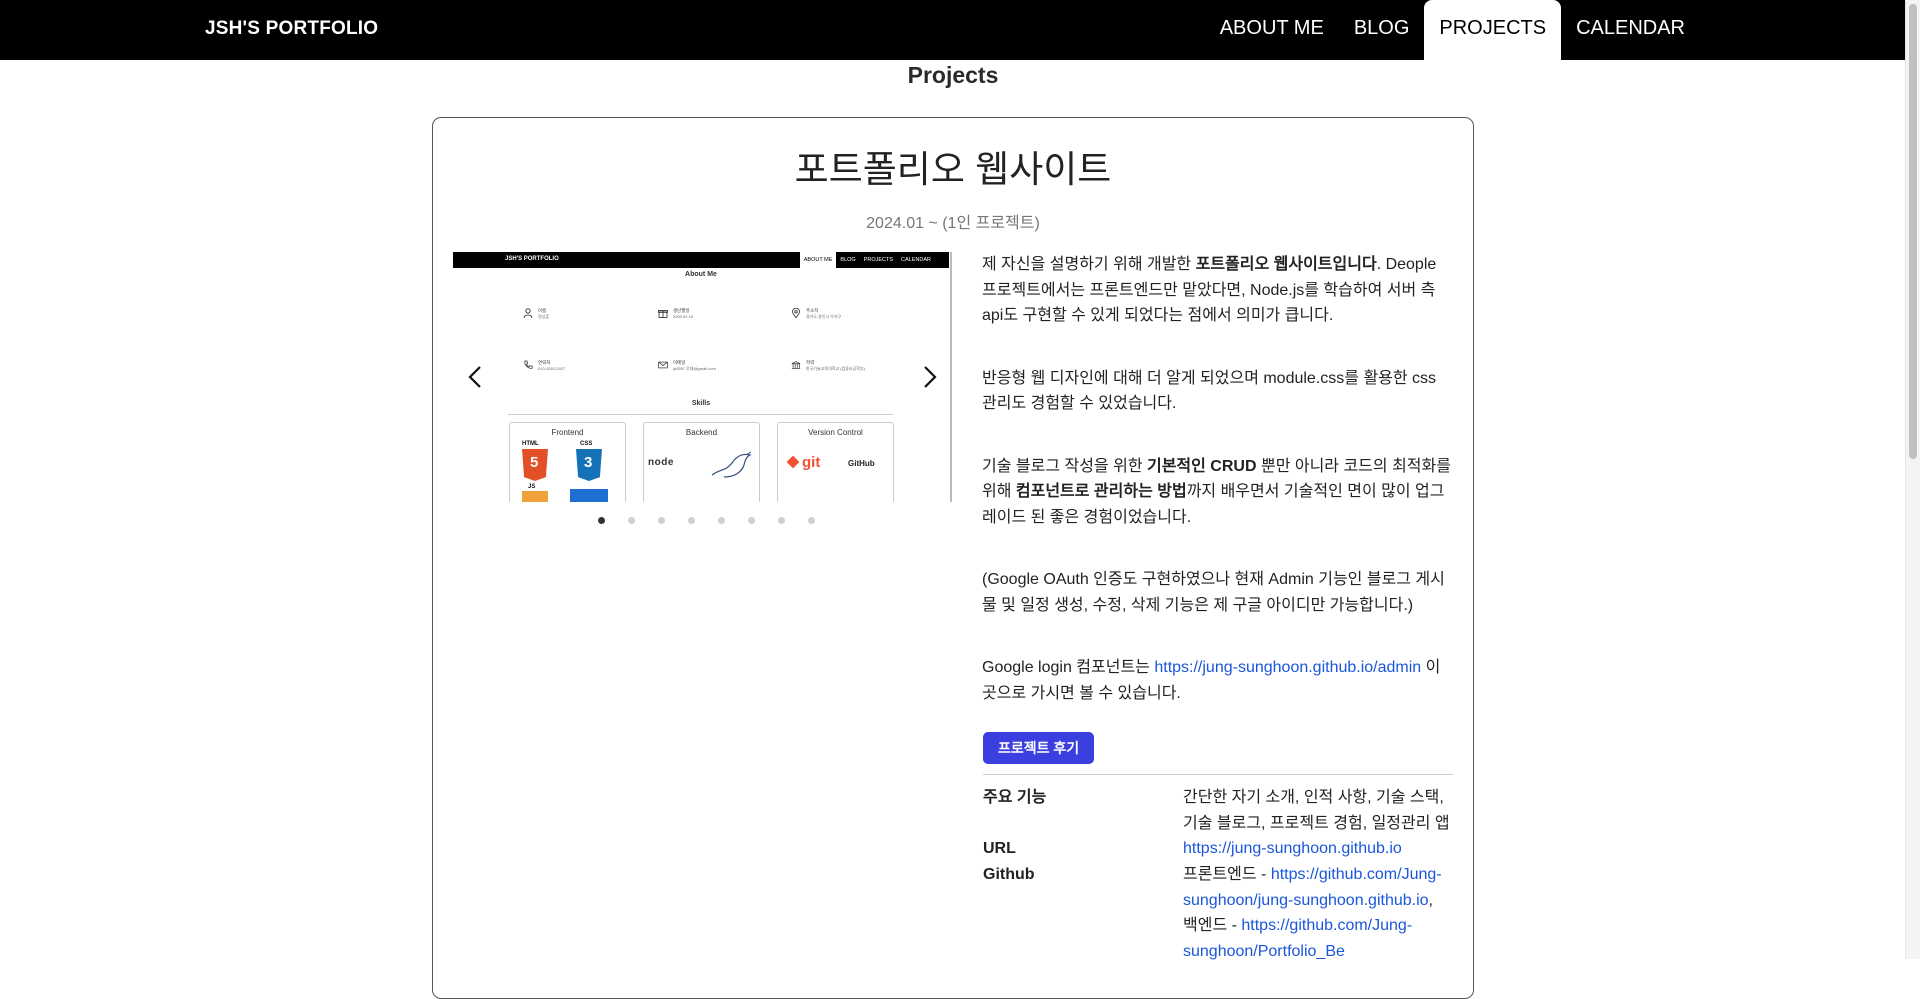  What do you see at coordinates (951, 377) in the screenshot?
I see `carousel-edge-line` at bounding box center [951, 377].